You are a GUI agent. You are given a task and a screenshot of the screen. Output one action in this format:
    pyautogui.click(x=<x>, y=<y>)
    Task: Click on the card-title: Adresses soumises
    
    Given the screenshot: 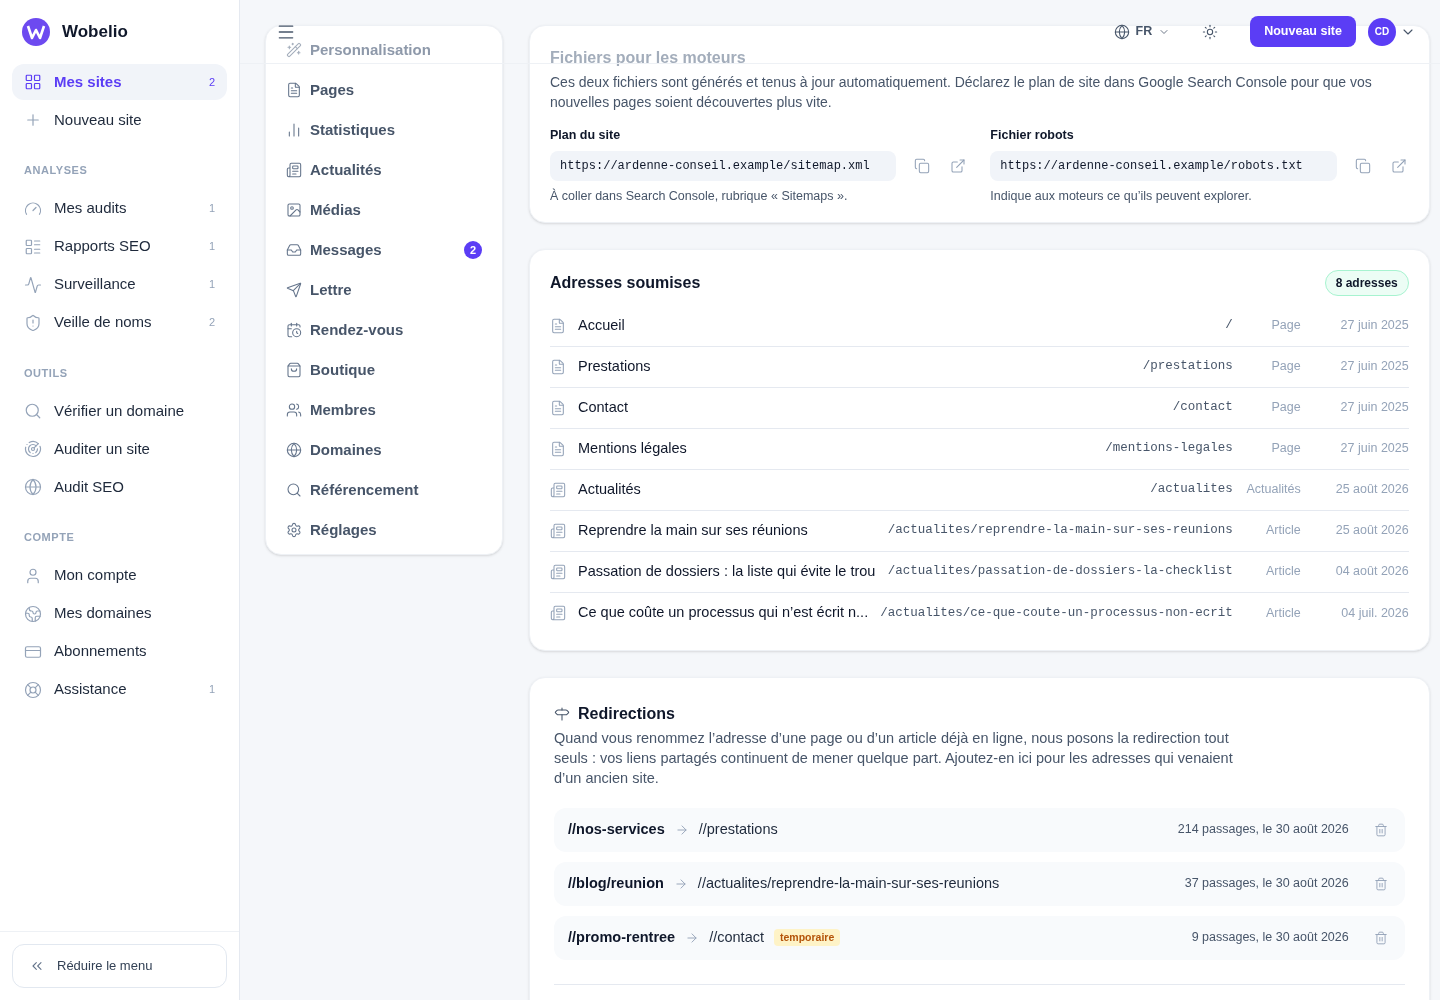 What is the action you would take?
    pyautogui.click(x=625, y=282)
    